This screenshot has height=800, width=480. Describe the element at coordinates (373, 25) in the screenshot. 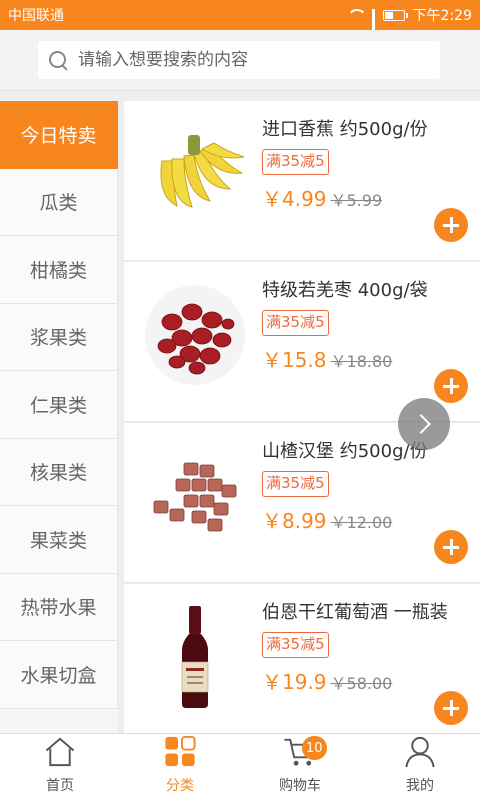

I see `signal-icon` at that location.